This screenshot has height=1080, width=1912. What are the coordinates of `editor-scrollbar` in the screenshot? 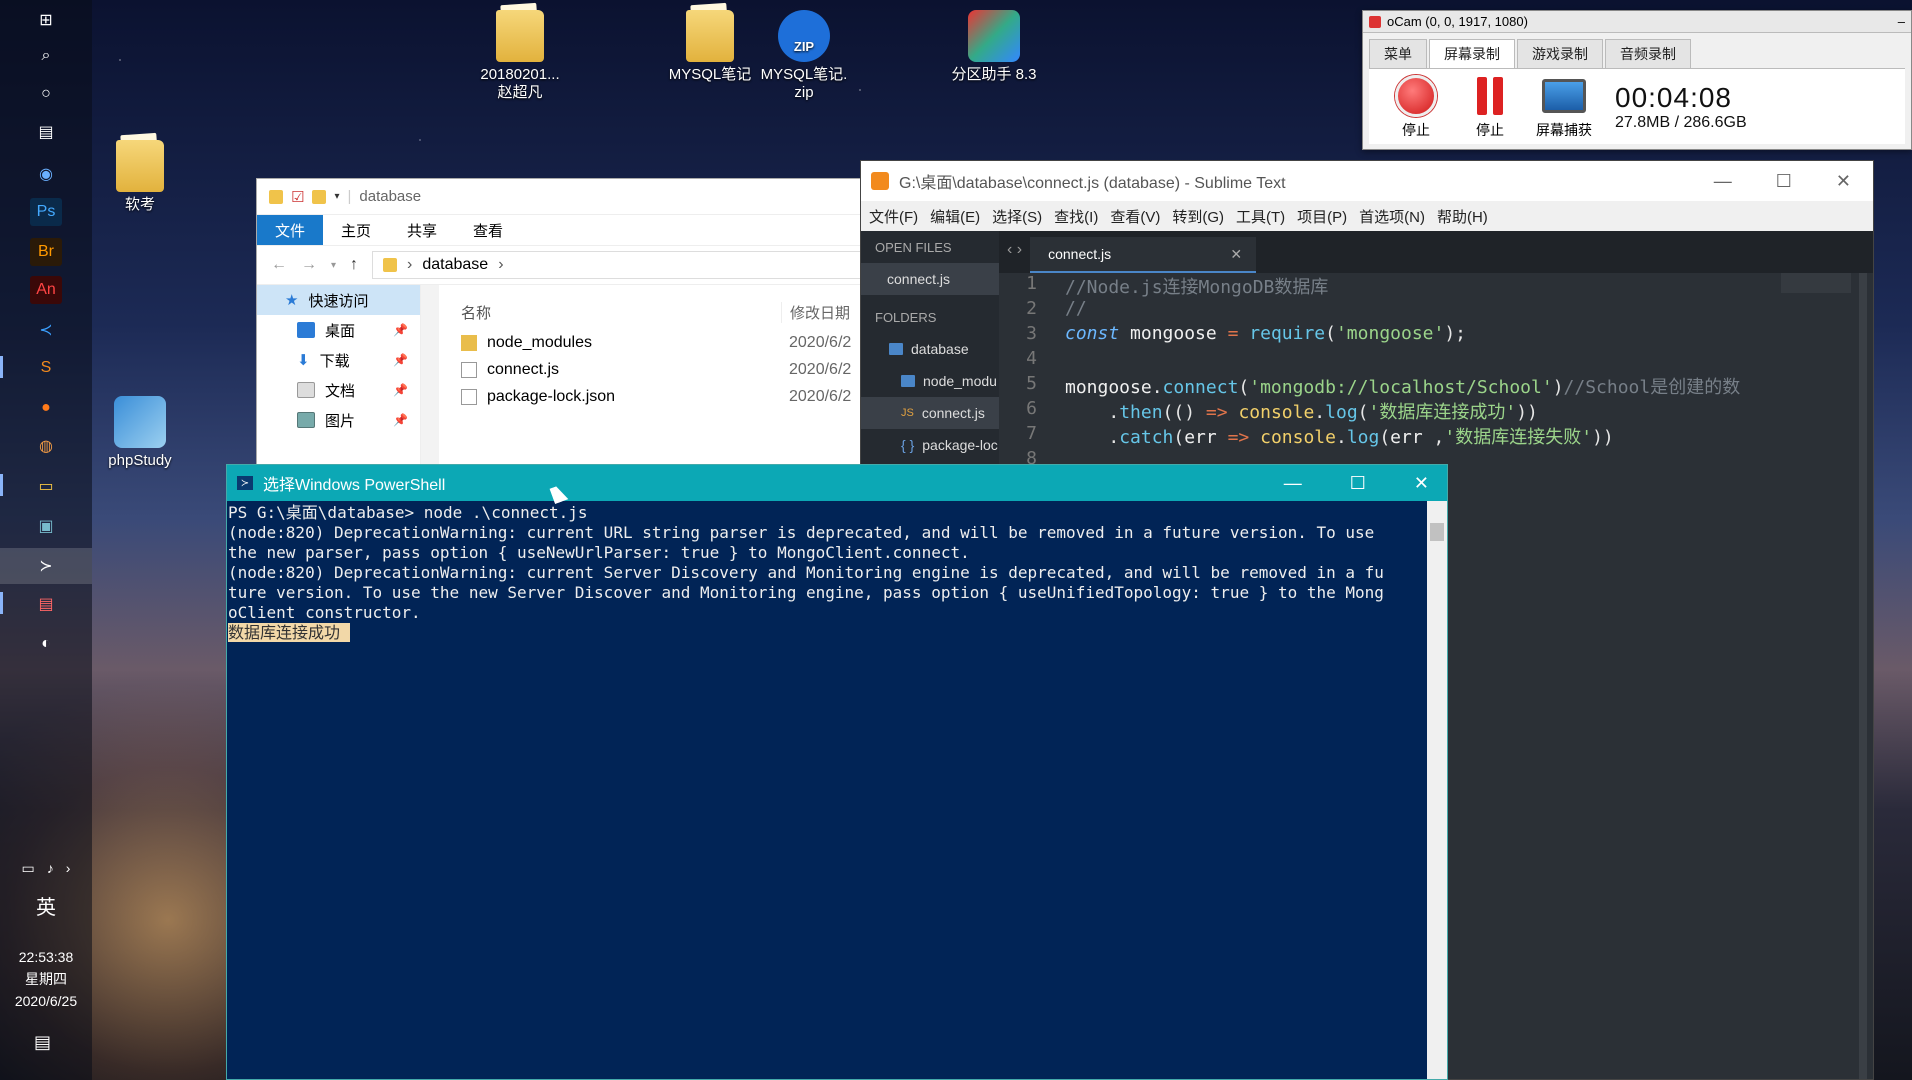 It's located at (1863, 676).